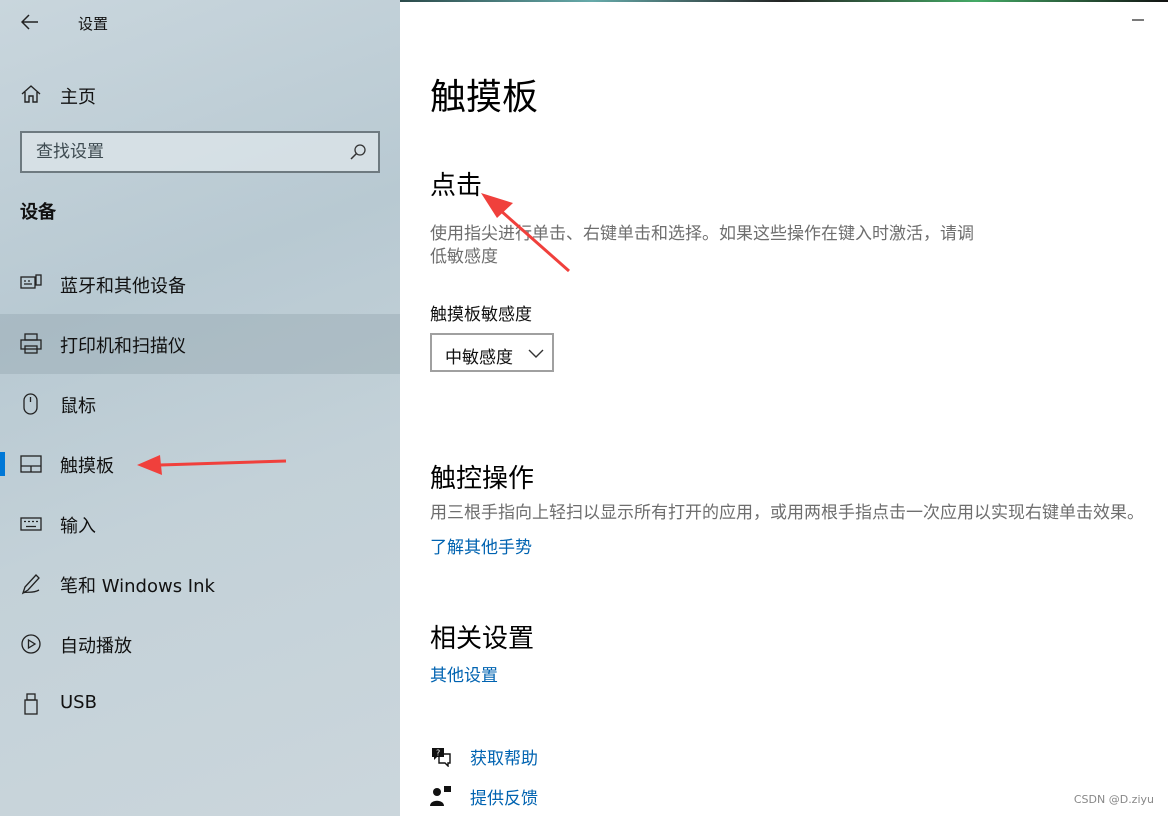 The image size is (1168, 816). What do you see at coordinates (38, 212) in the screenshot?
I see `section-title: 设备` at bounding box center [38, 212].